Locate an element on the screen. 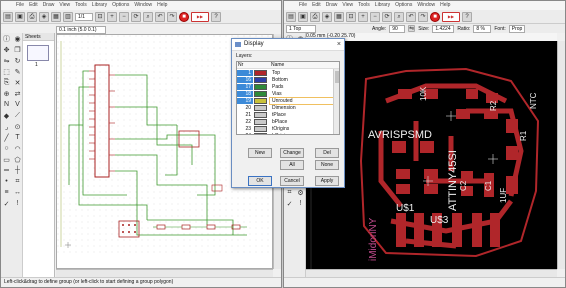 This screenshot has height=288, width=566. layer-name: Pads is located at coordinates (304, 87).